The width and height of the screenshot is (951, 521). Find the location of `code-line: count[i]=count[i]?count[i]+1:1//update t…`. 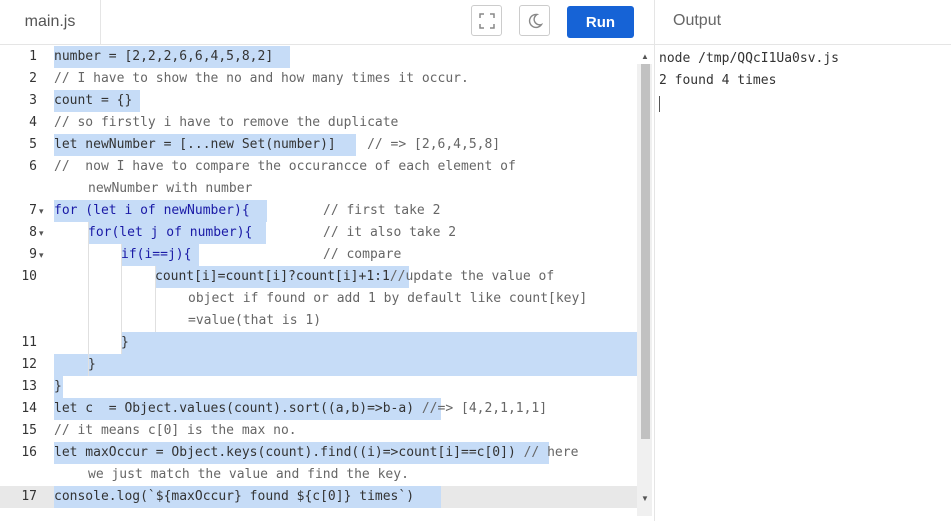

code-line: count[i]=count[i]?count[i]+1:1//update t… is located at coordinates (354, 277).